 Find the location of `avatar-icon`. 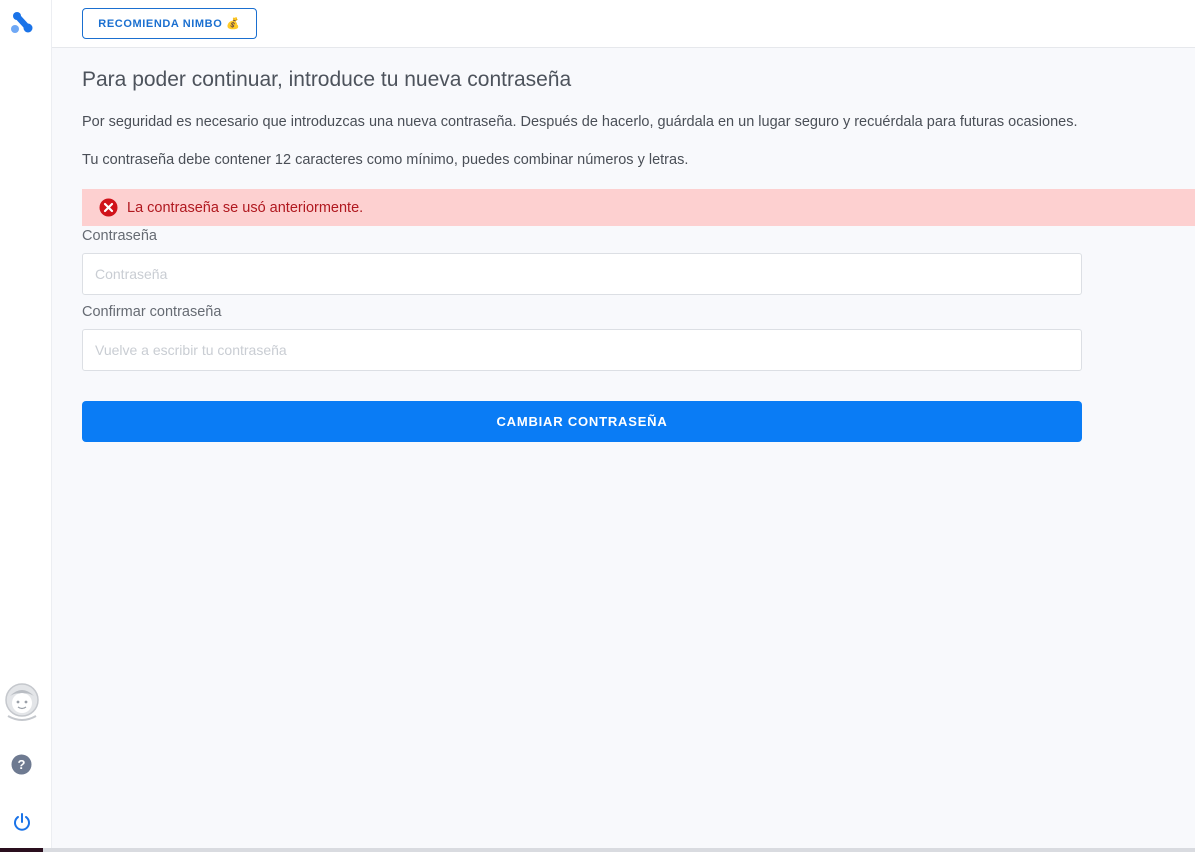

avatar-icon is located at coordinates (22, 702).